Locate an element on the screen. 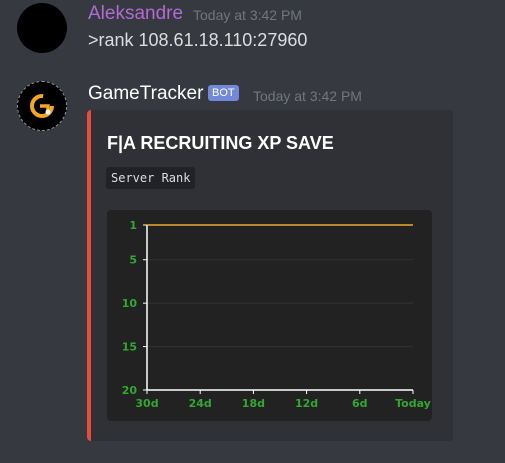  y-tick-label: 15 is located at coordinates (129, 347).